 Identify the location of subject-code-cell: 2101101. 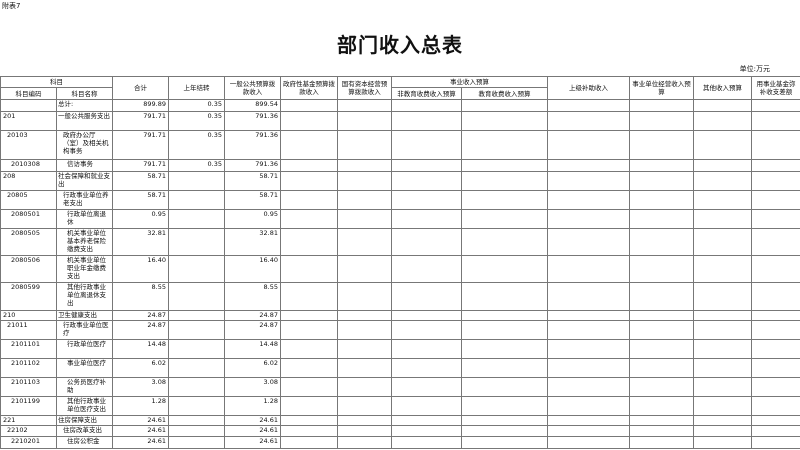
(28, 349).